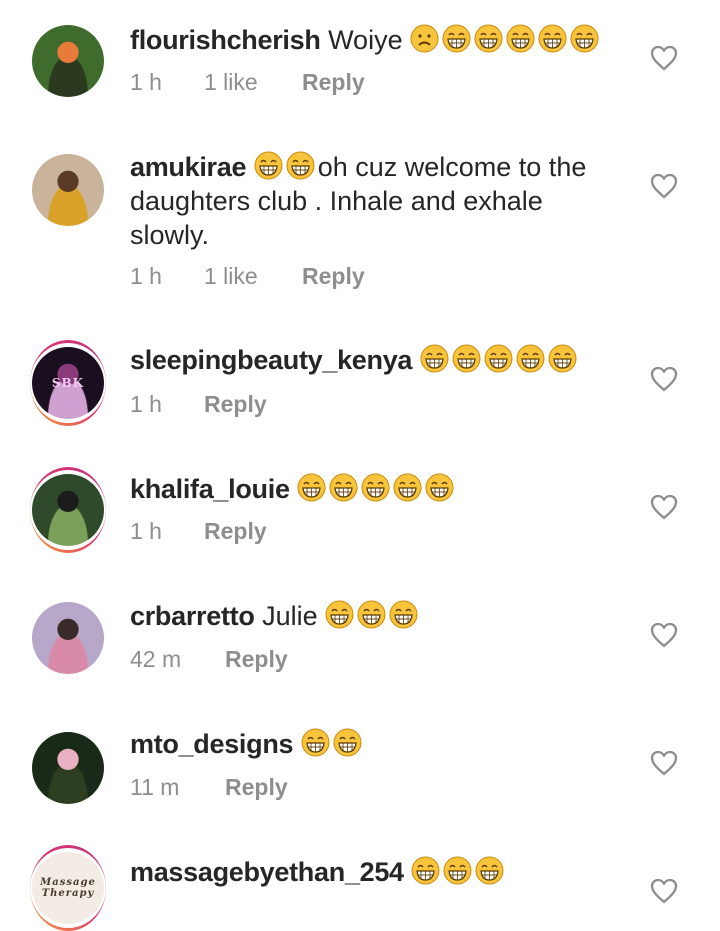  Describe the element at coordinates (360, 780) in the screenshot. I see `comment-item: mto_designs 11 m Reply` at that location.